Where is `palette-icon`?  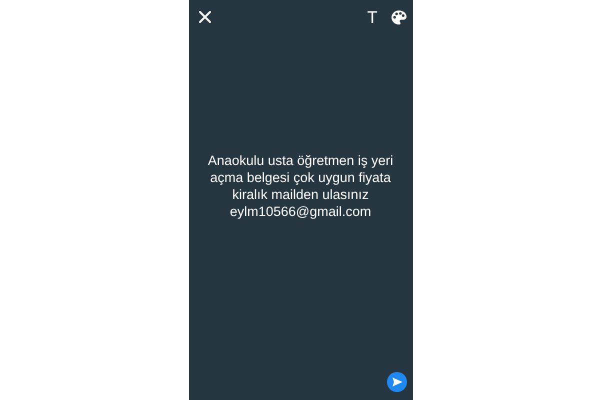 palette-icon is located at coordinates (398, 17).